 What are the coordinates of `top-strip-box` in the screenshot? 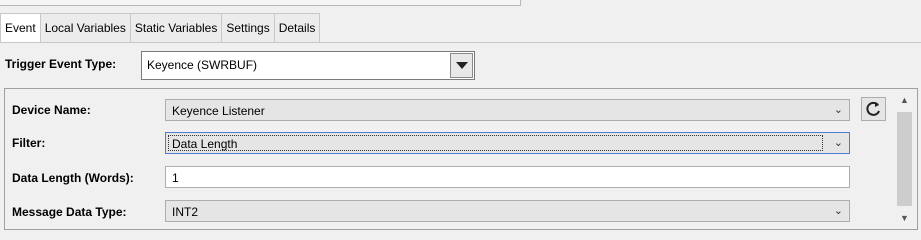 It's located at (260, 3).